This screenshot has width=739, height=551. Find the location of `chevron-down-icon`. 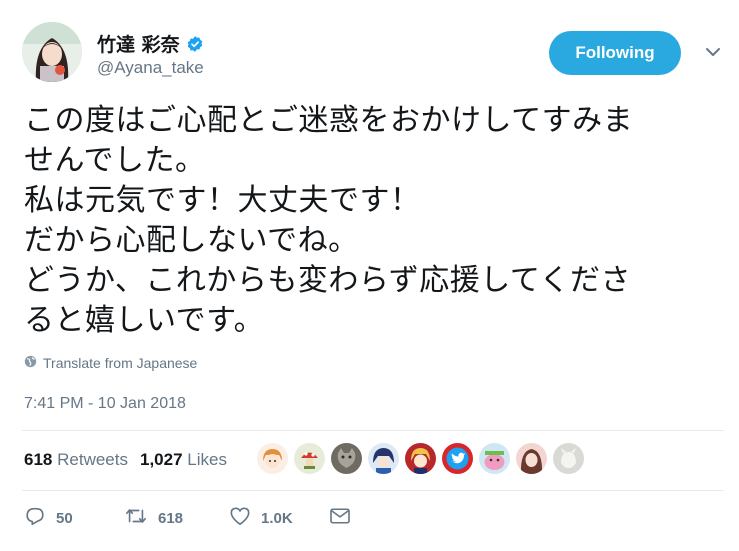

chevron-down-icon is located at coordinates (713, 52).